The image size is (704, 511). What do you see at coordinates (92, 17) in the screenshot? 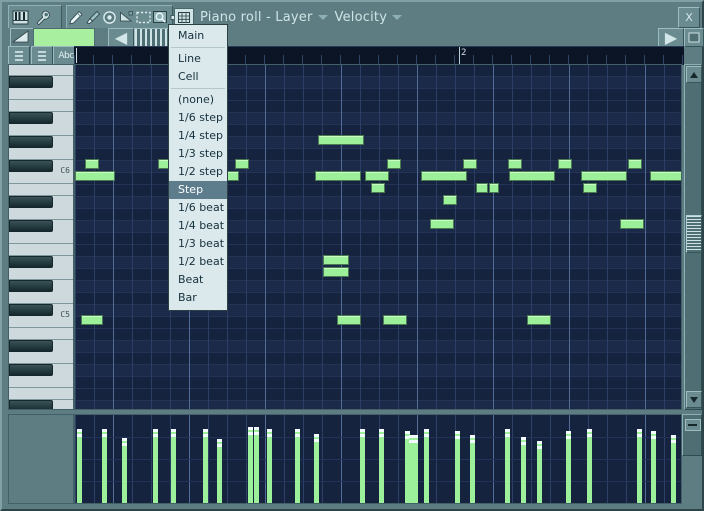
I see `paint-brush-icon` at bounding box center [92, 17].